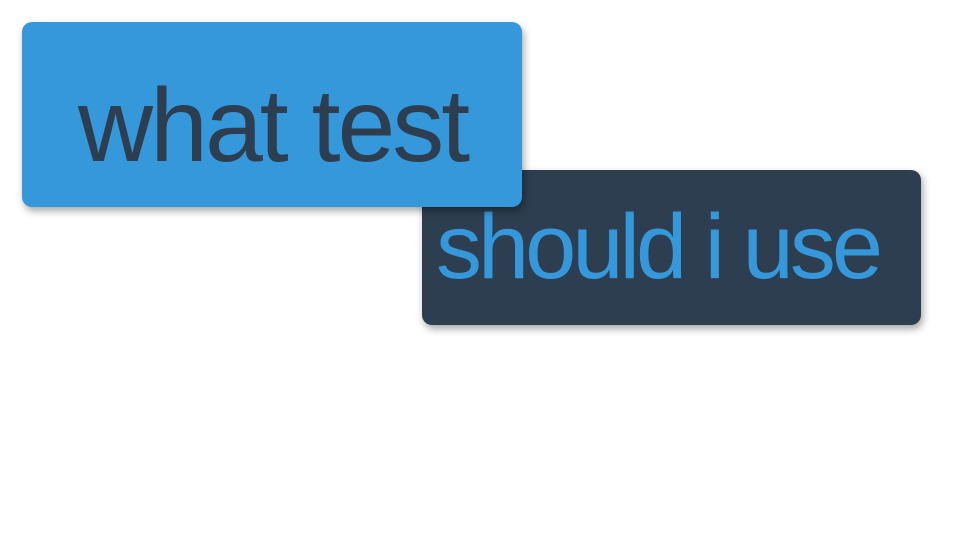 The image size is (953, 554). I want to click on title-line-2: should i use, so click(659, 247).